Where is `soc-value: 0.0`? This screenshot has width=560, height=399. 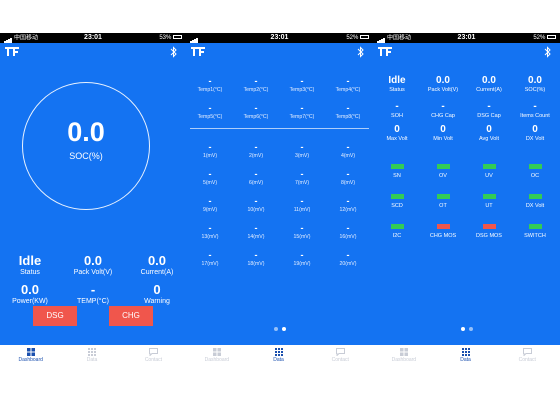
soc-value: 0.0 is located at coordinates (86, 132).